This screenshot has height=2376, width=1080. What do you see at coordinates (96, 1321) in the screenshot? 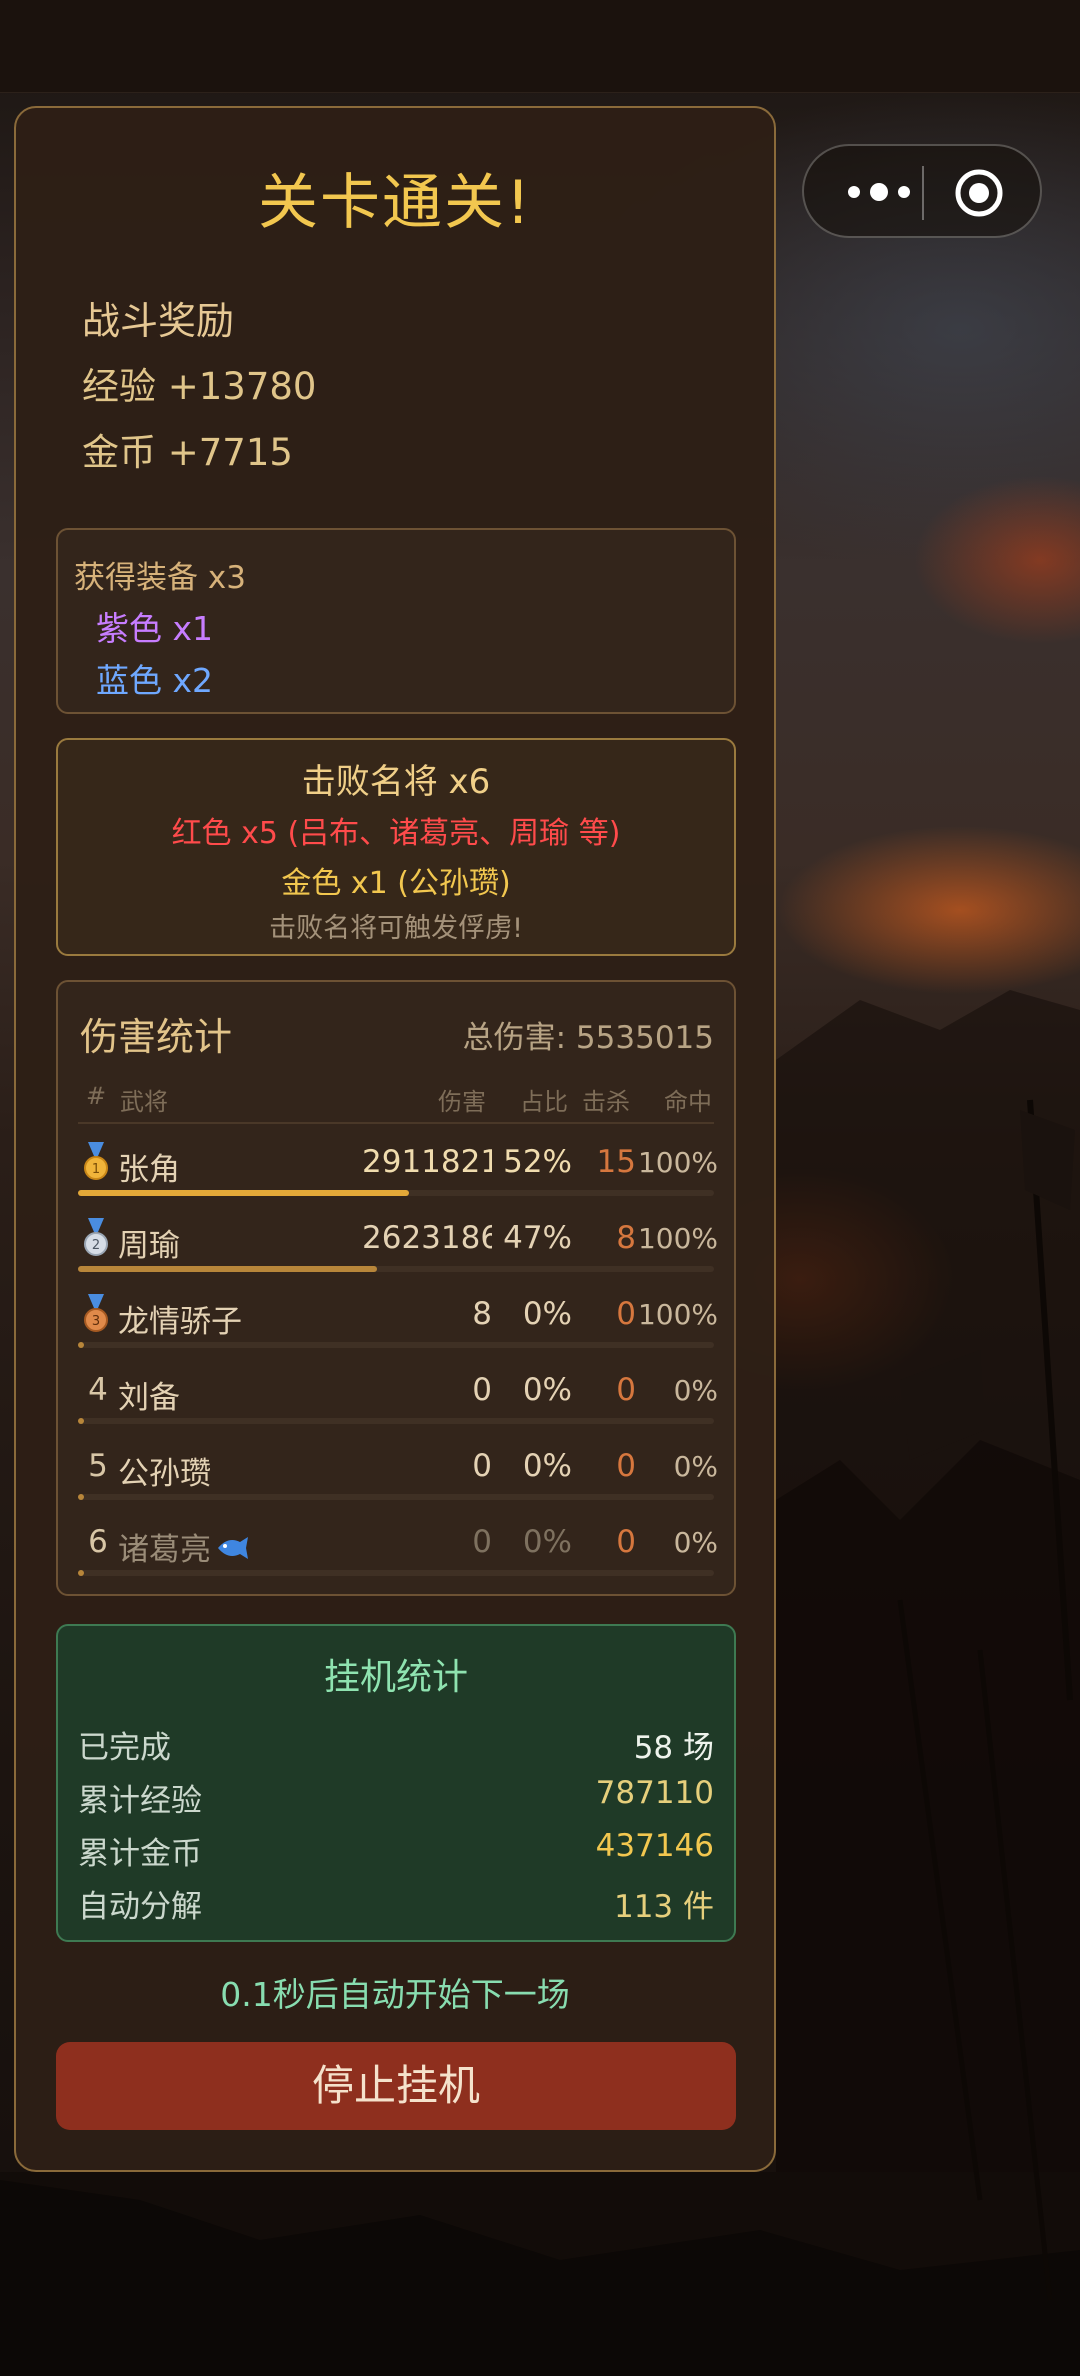
I see `svg-text: 3` at bounding box center [96, 1321].